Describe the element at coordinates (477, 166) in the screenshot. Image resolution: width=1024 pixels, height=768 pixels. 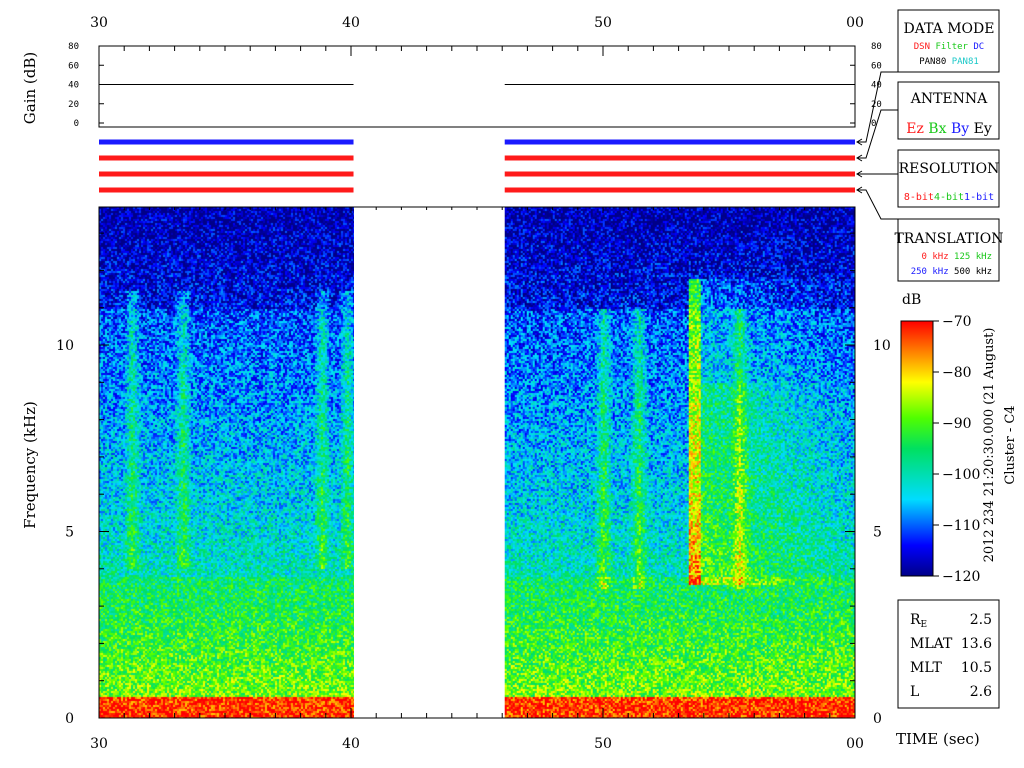
I see `mode-bars` at that location.